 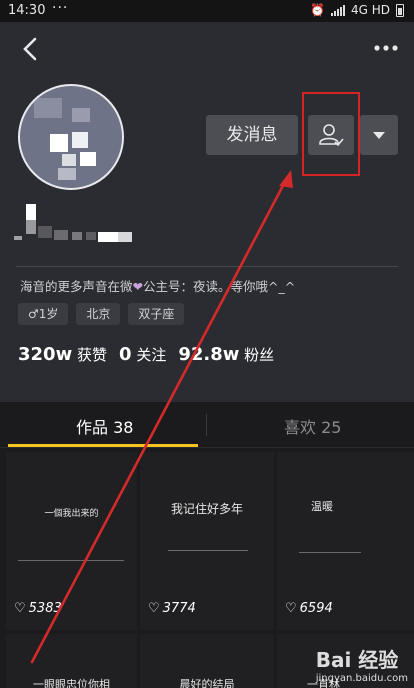 I want to click on status-bar: 14:30 ··· ⏰ 4G HD, so click(x=207, y=11).